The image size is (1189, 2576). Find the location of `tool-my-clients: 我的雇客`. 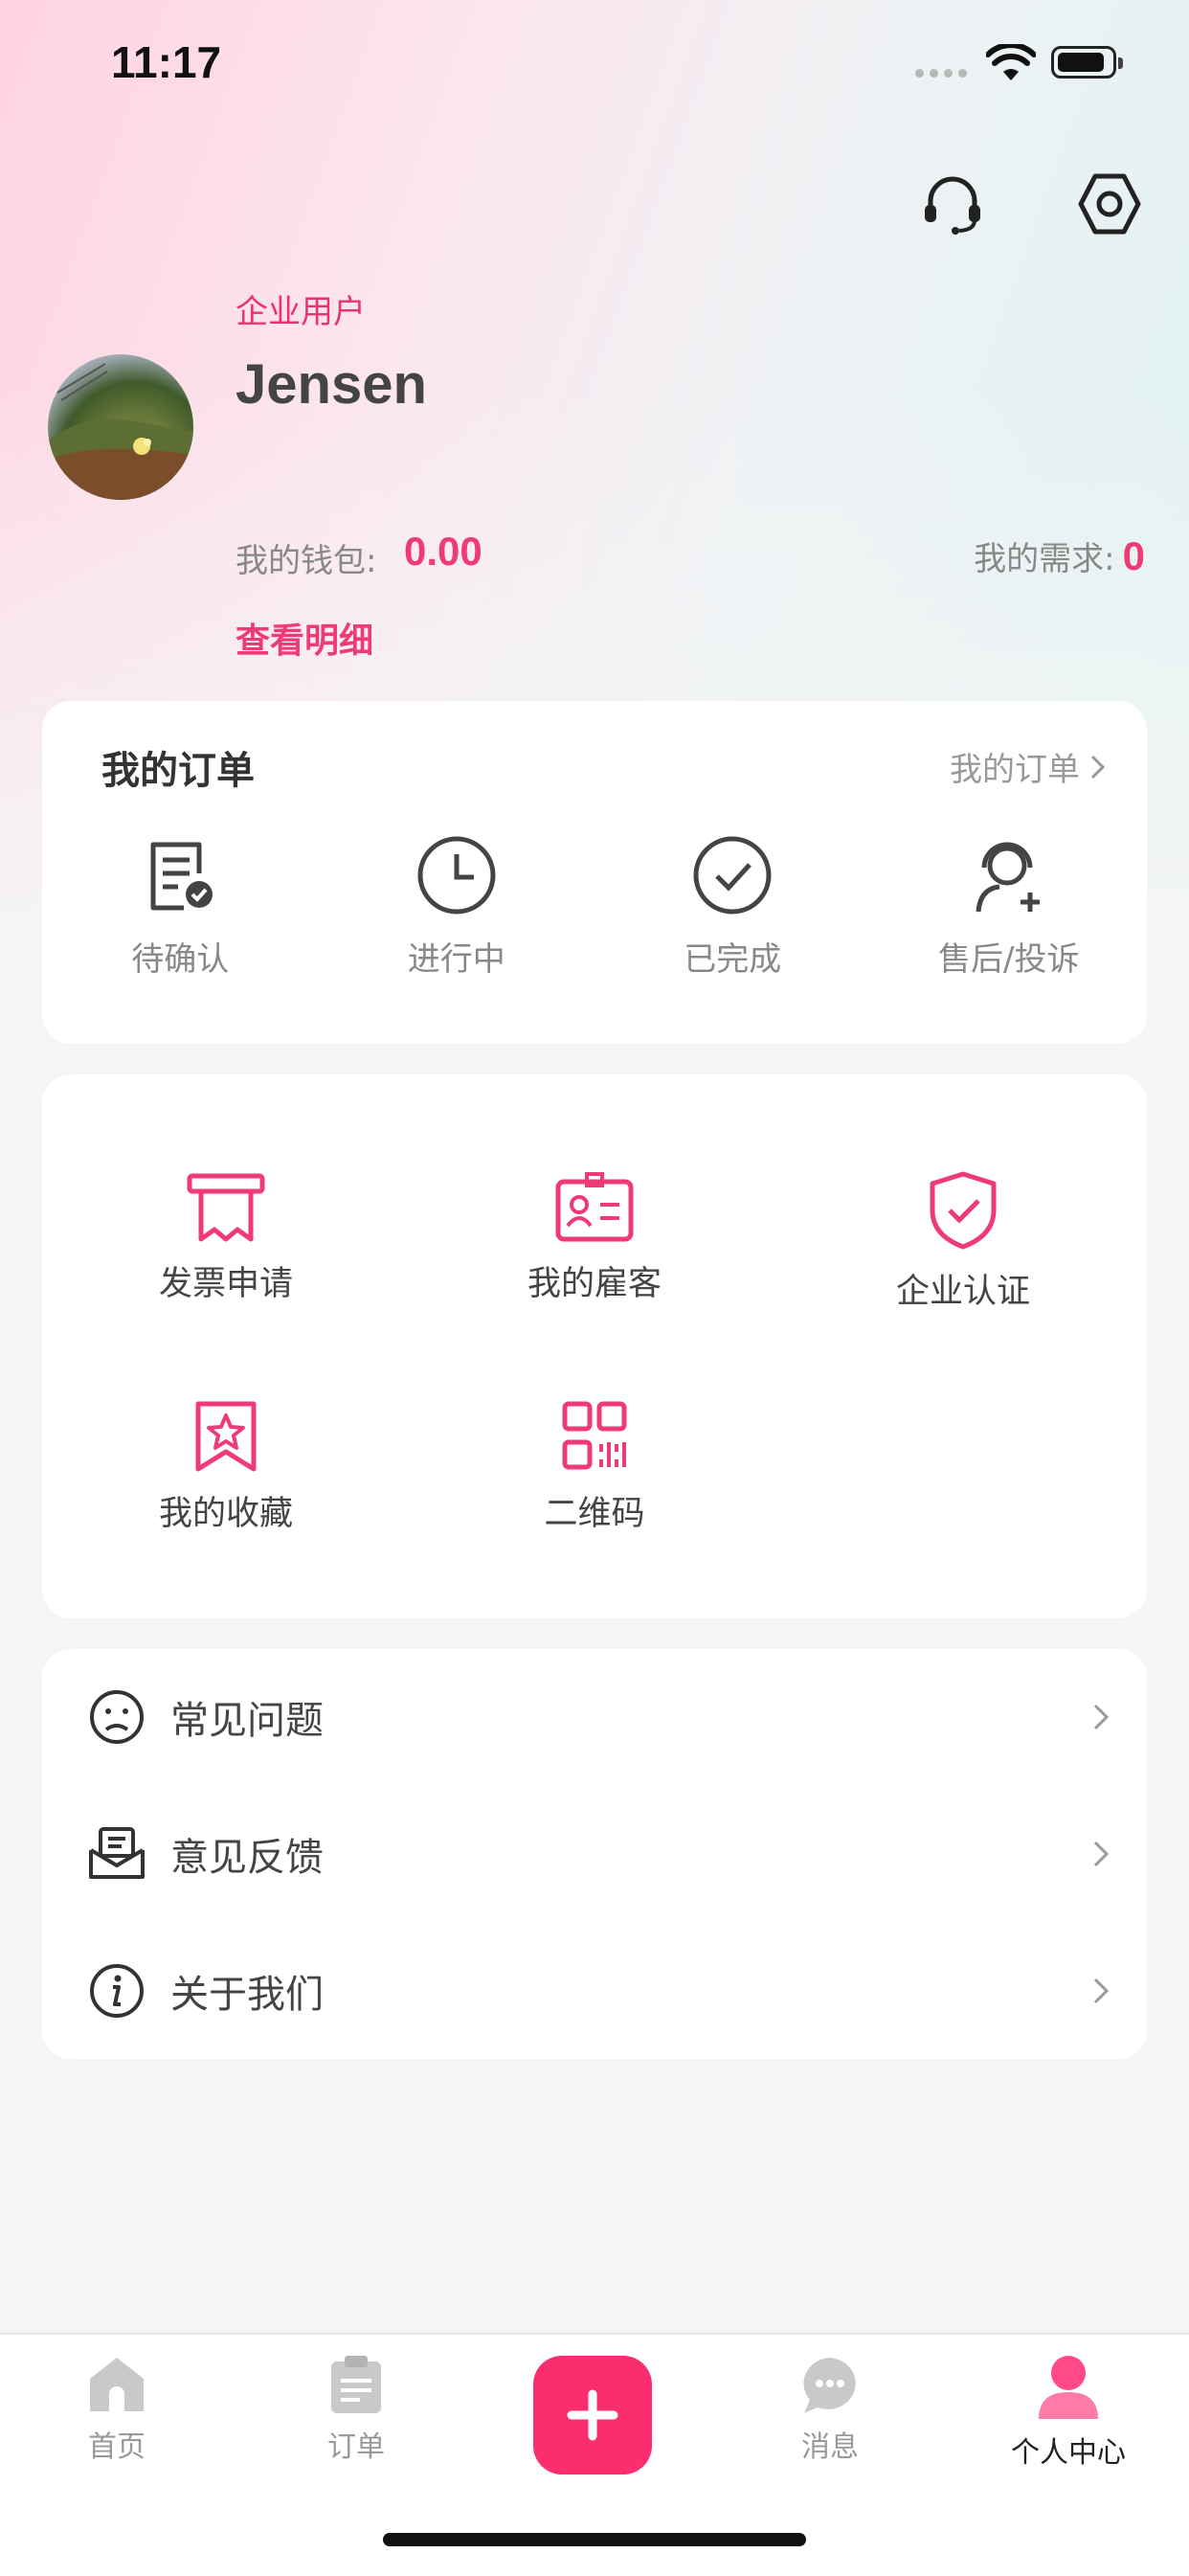

tool-my-clients: 我的雇客 is located at coordinates (594, 1237).